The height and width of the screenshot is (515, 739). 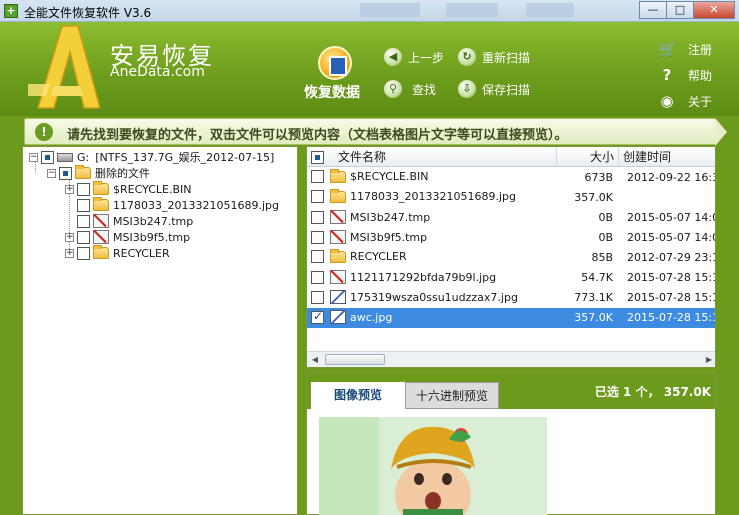 I want to click on tree-item-label: $RECYCLE.BIN, so click(x=152, y=189).